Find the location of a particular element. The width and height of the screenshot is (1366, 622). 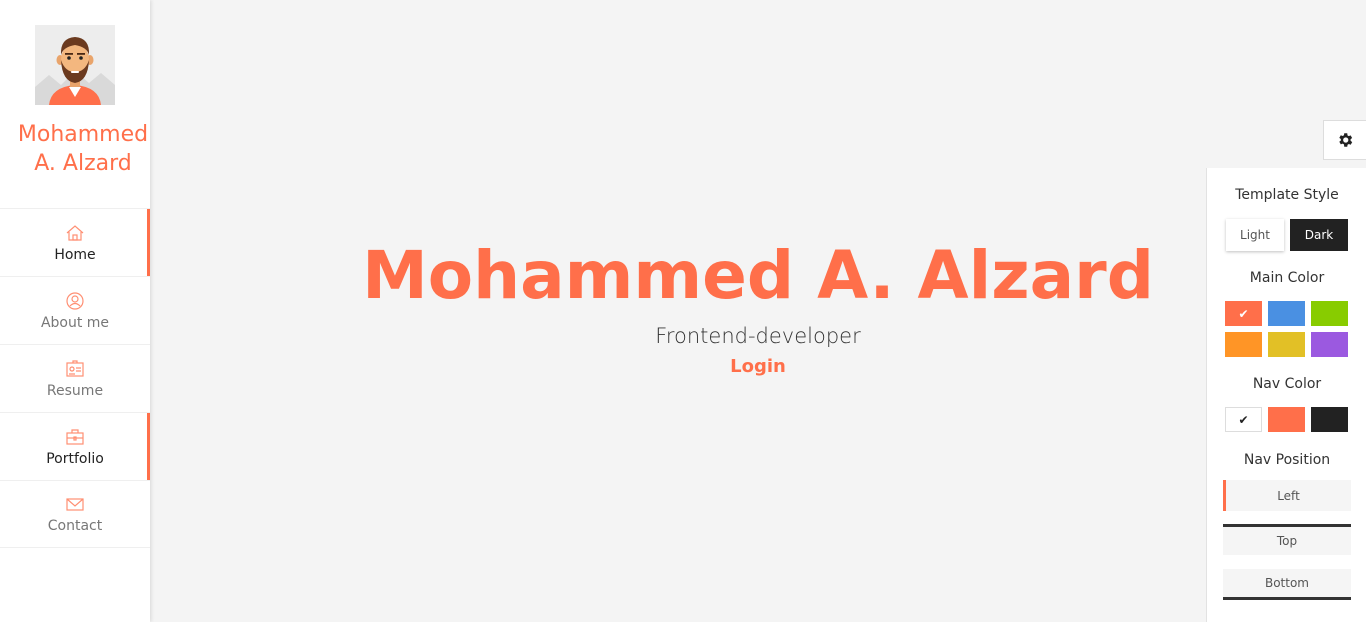

main-color-swatch-orange-red: ✔ is located at coordinates (1243, 313).